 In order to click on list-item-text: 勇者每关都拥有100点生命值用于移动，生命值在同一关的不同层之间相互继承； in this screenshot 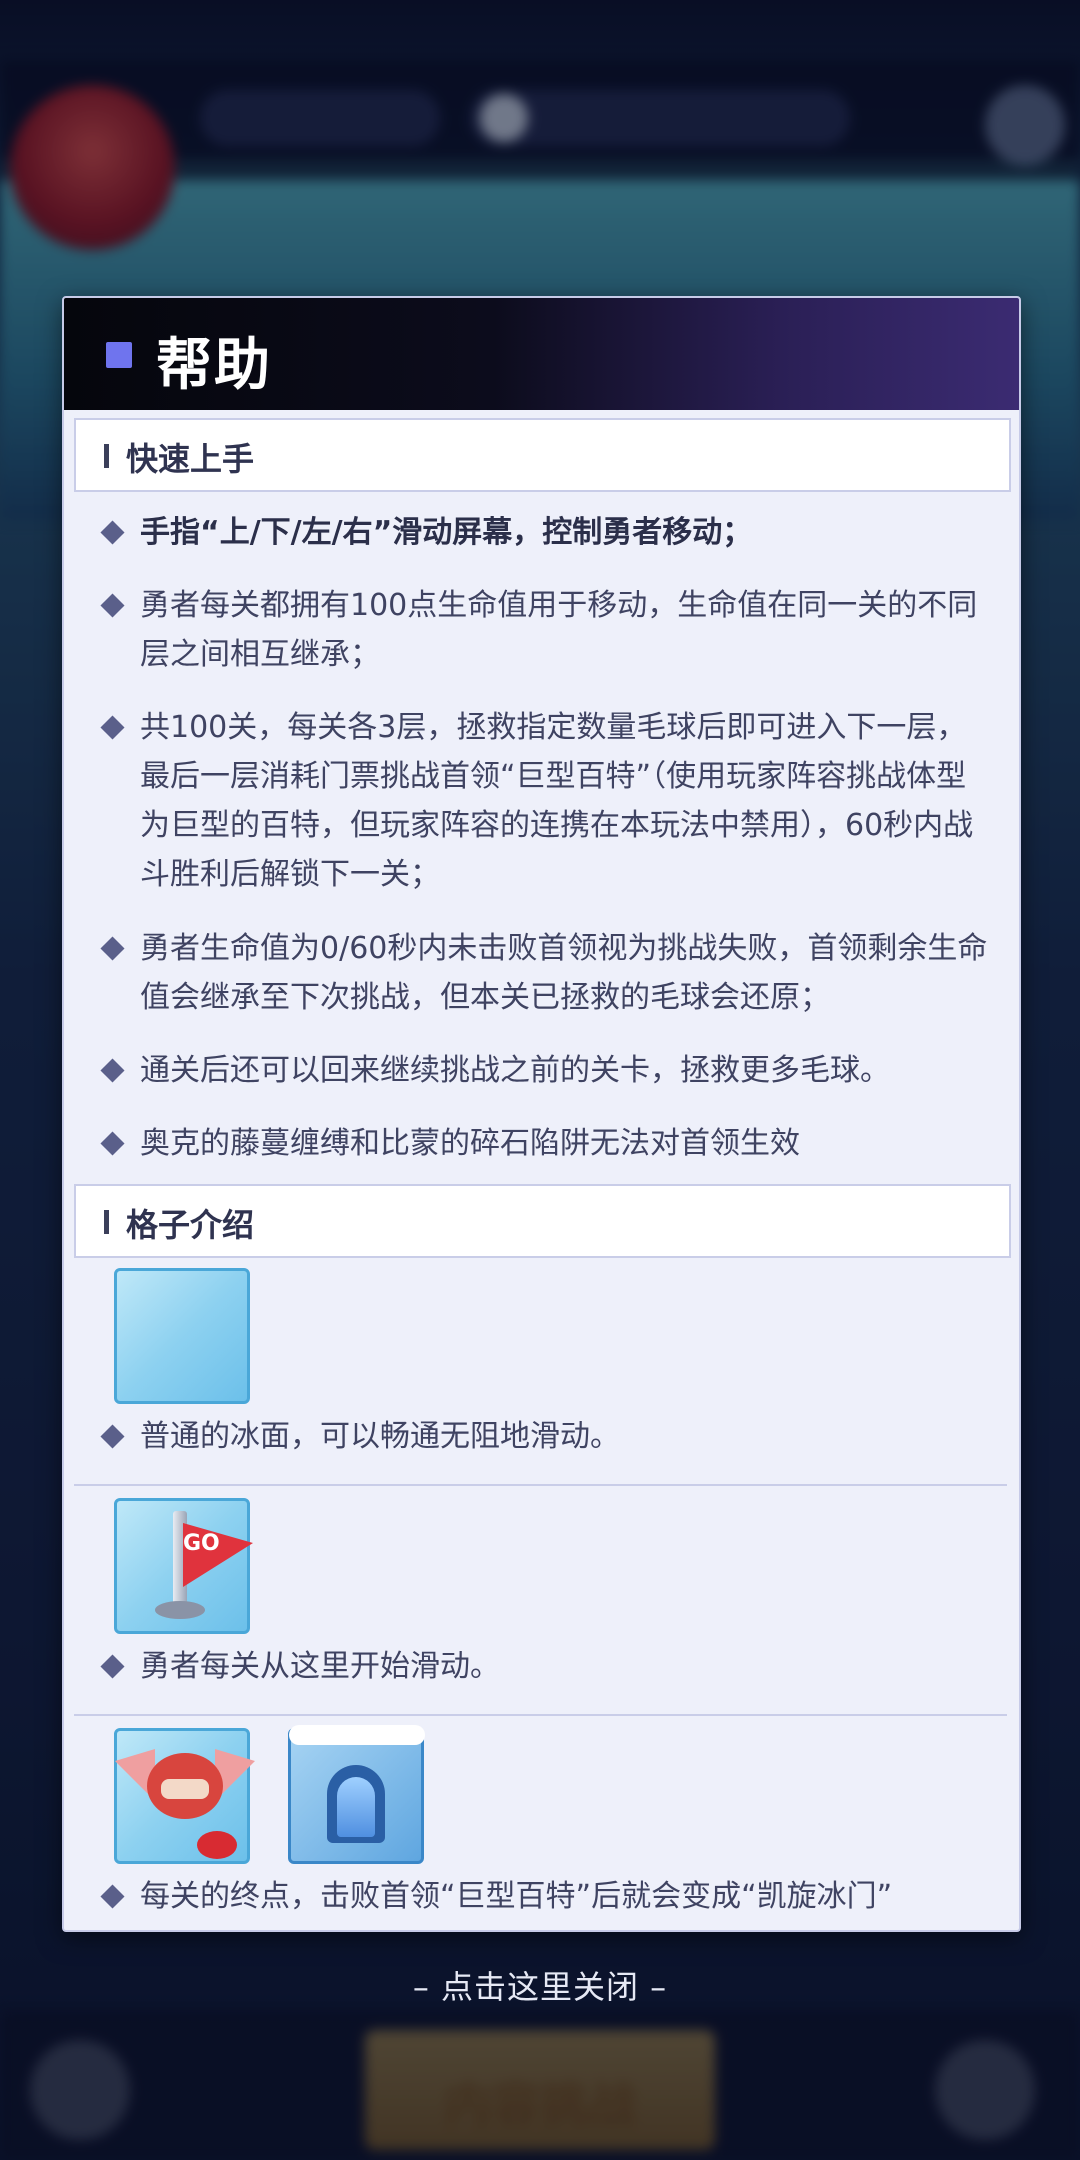, I will do `click(559, 630)`.